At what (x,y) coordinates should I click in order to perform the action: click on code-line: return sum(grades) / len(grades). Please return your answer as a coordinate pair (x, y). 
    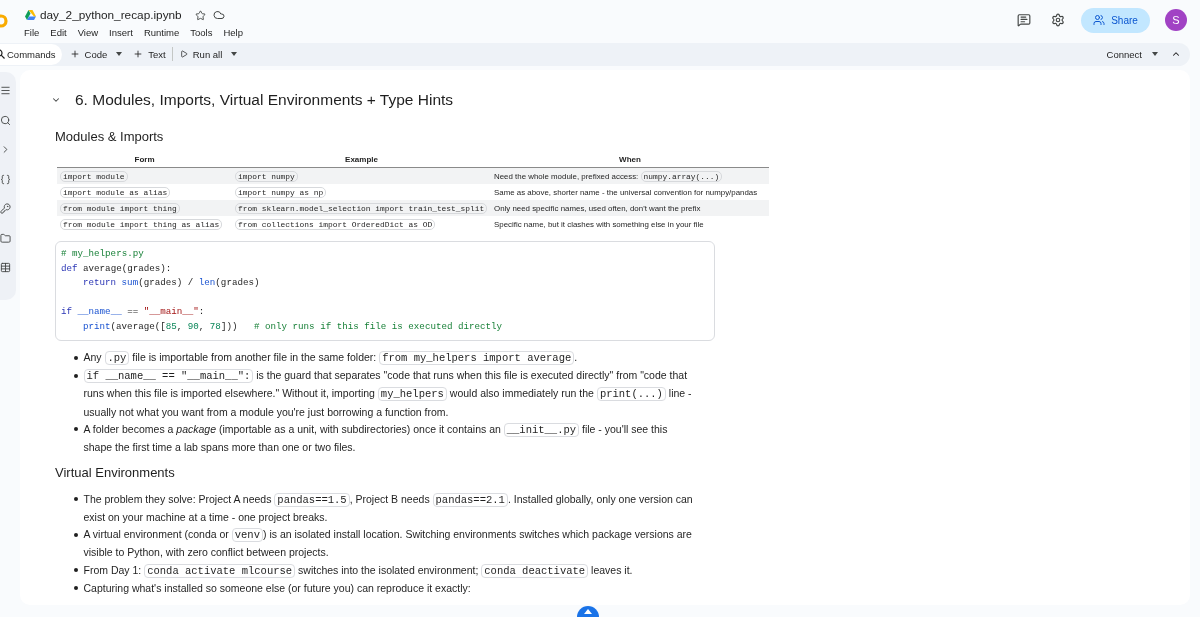
    Looking at the image, I should click on (171, 283).